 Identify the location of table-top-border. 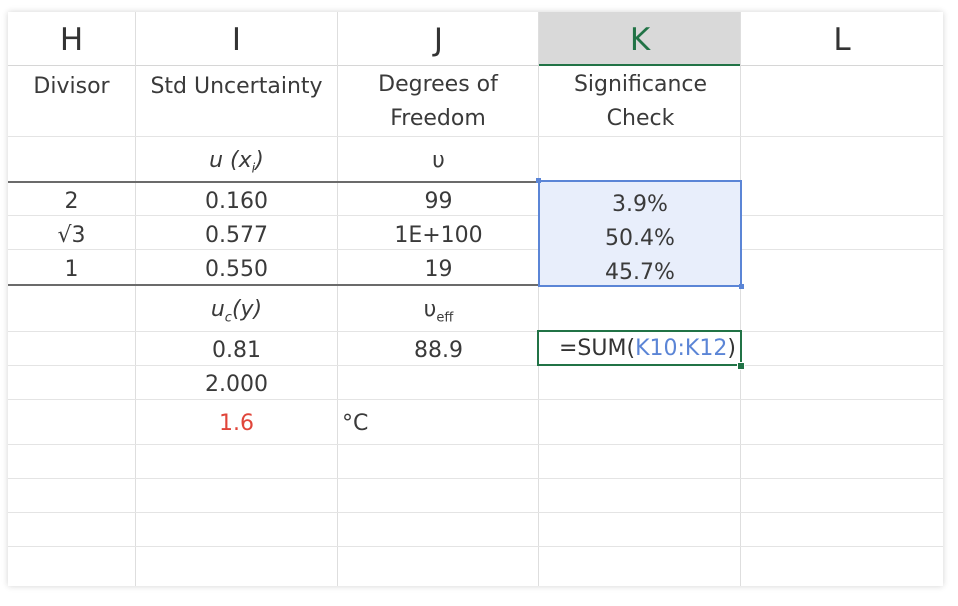
(273, 182).